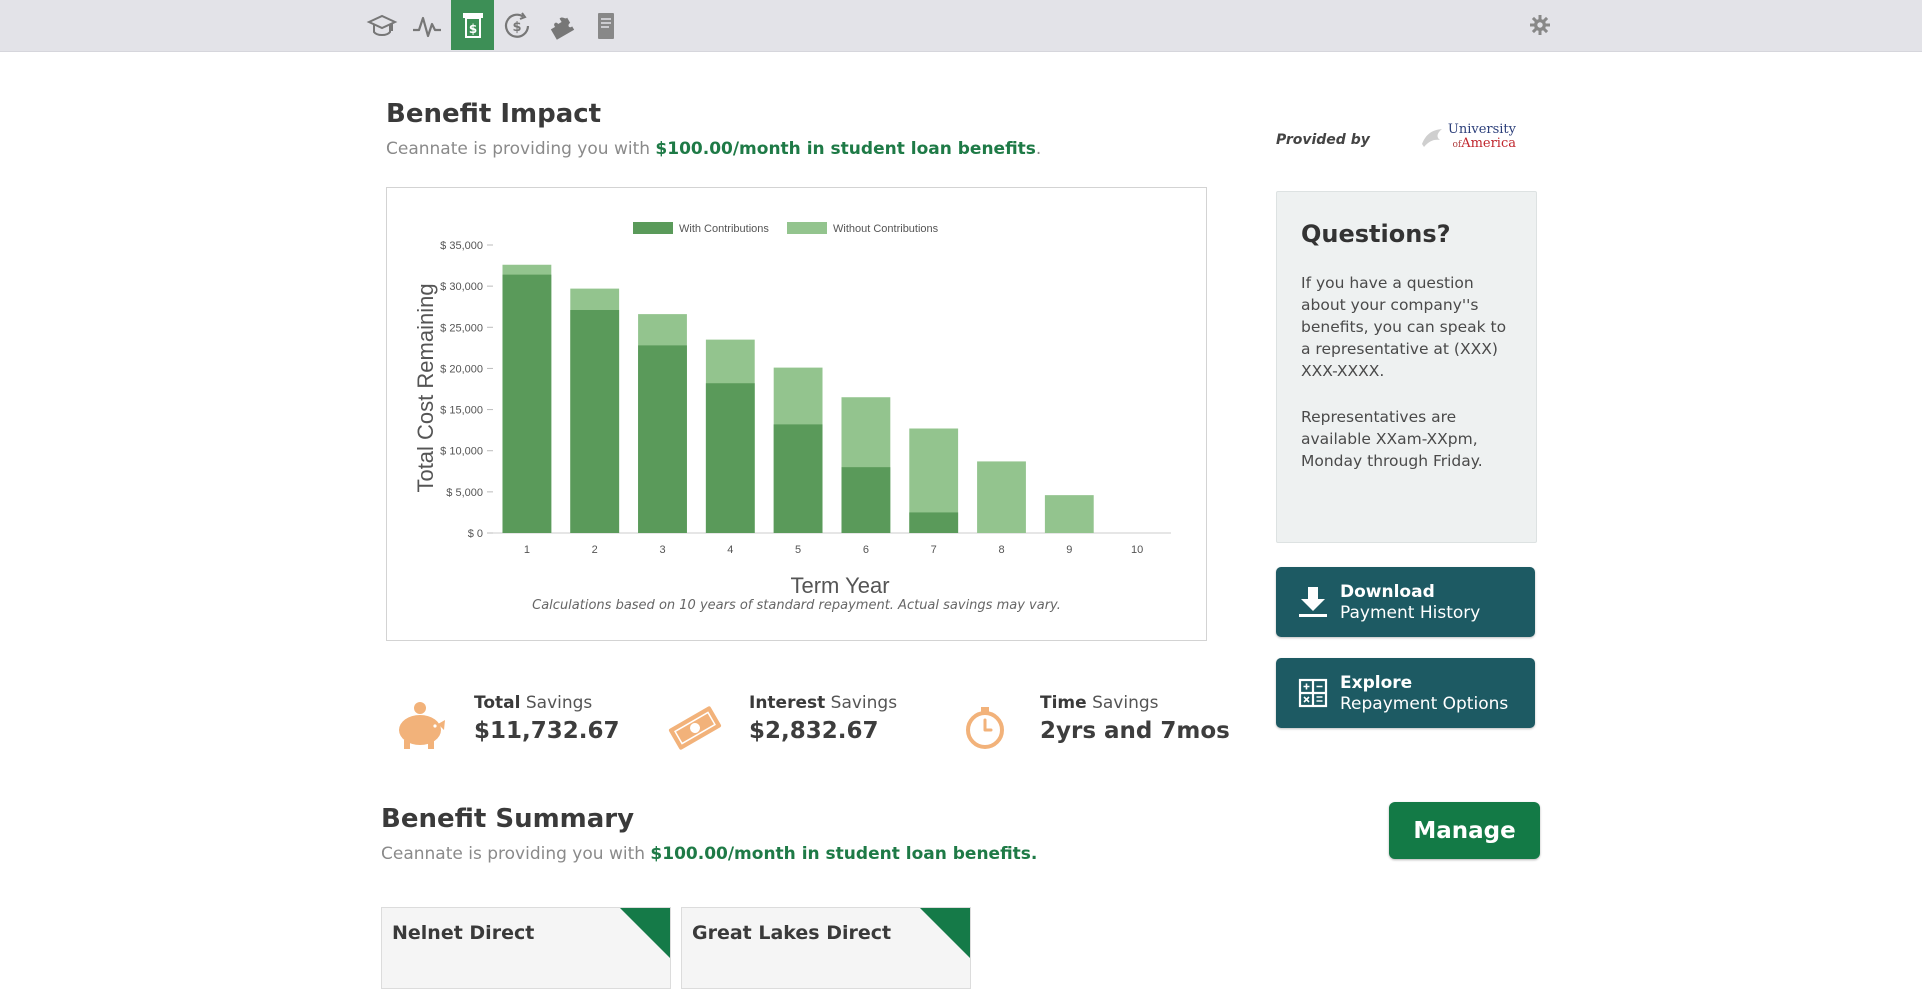  I want to click on download-button-subtitle: Payment History, so click(1410, 613).